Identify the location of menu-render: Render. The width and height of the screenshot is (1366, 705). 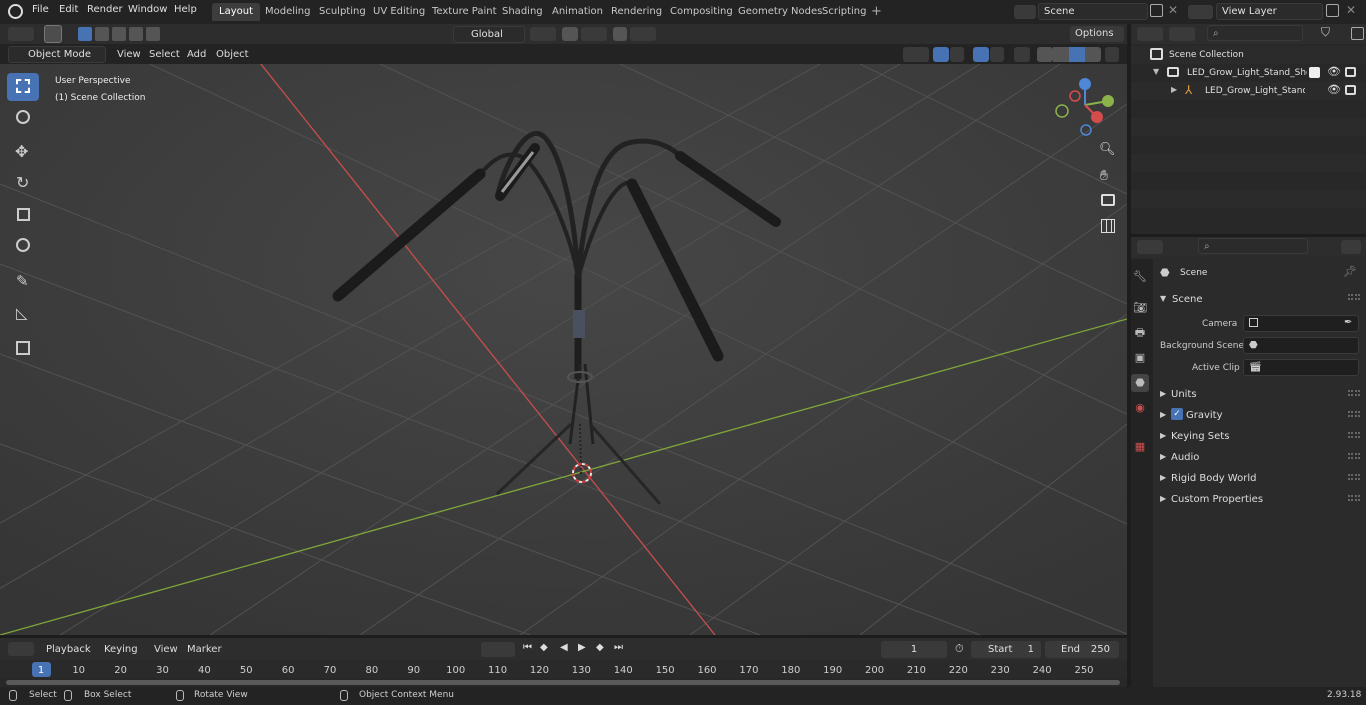
(105, 9).